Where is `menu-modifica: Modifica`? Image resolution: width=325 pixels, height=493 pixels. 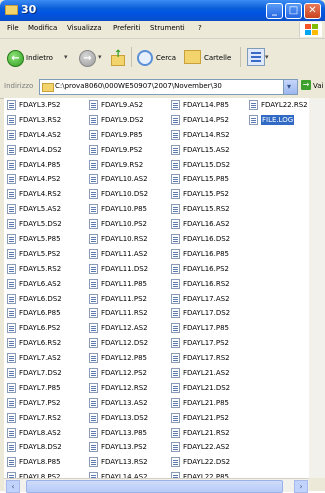
menu-modifica: Modifica is located at coordinates (42, 28).